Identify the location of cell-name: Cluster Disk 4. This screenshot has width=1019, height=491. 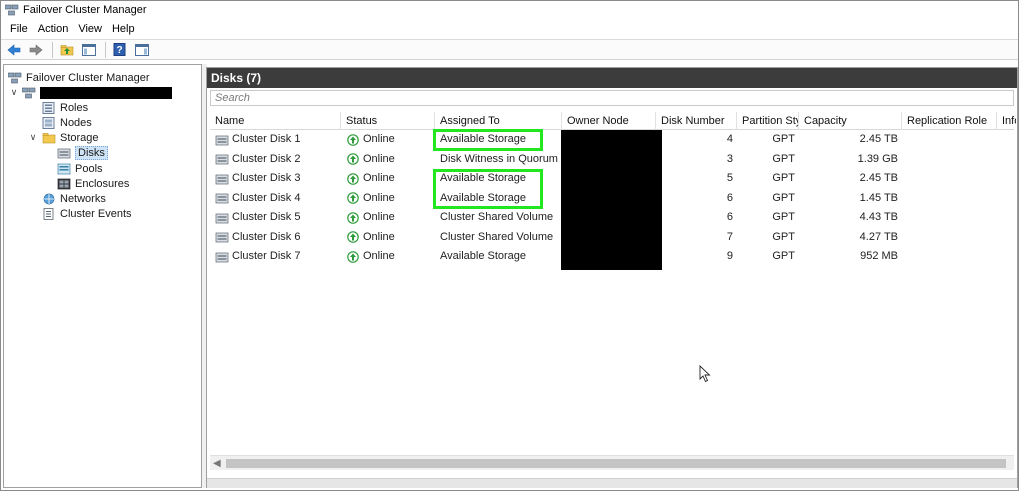
(278, 198).